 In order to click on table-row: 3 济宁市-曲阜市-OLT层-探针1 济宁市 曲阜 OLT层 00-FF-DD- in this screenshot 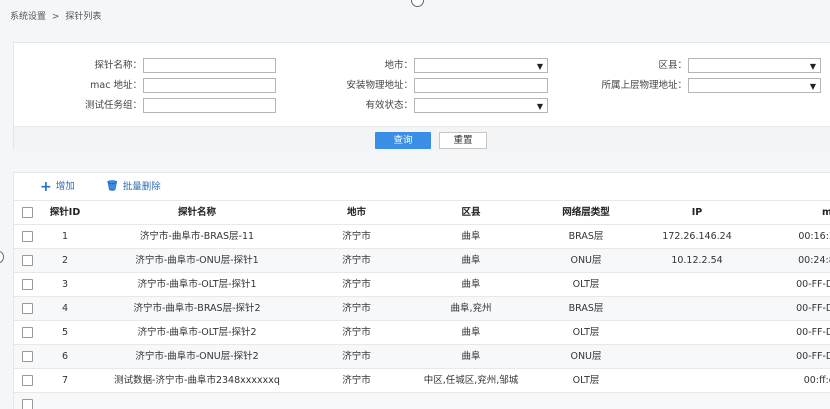, I will do `click(422, 284)`.